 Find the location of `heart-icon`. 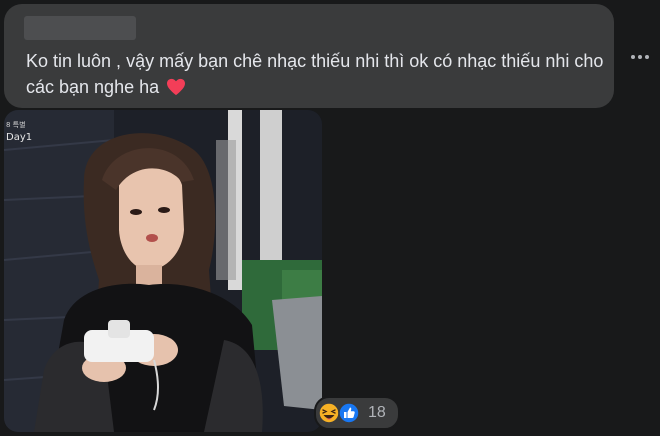

heart-icon is located at coordinates (176, 87).